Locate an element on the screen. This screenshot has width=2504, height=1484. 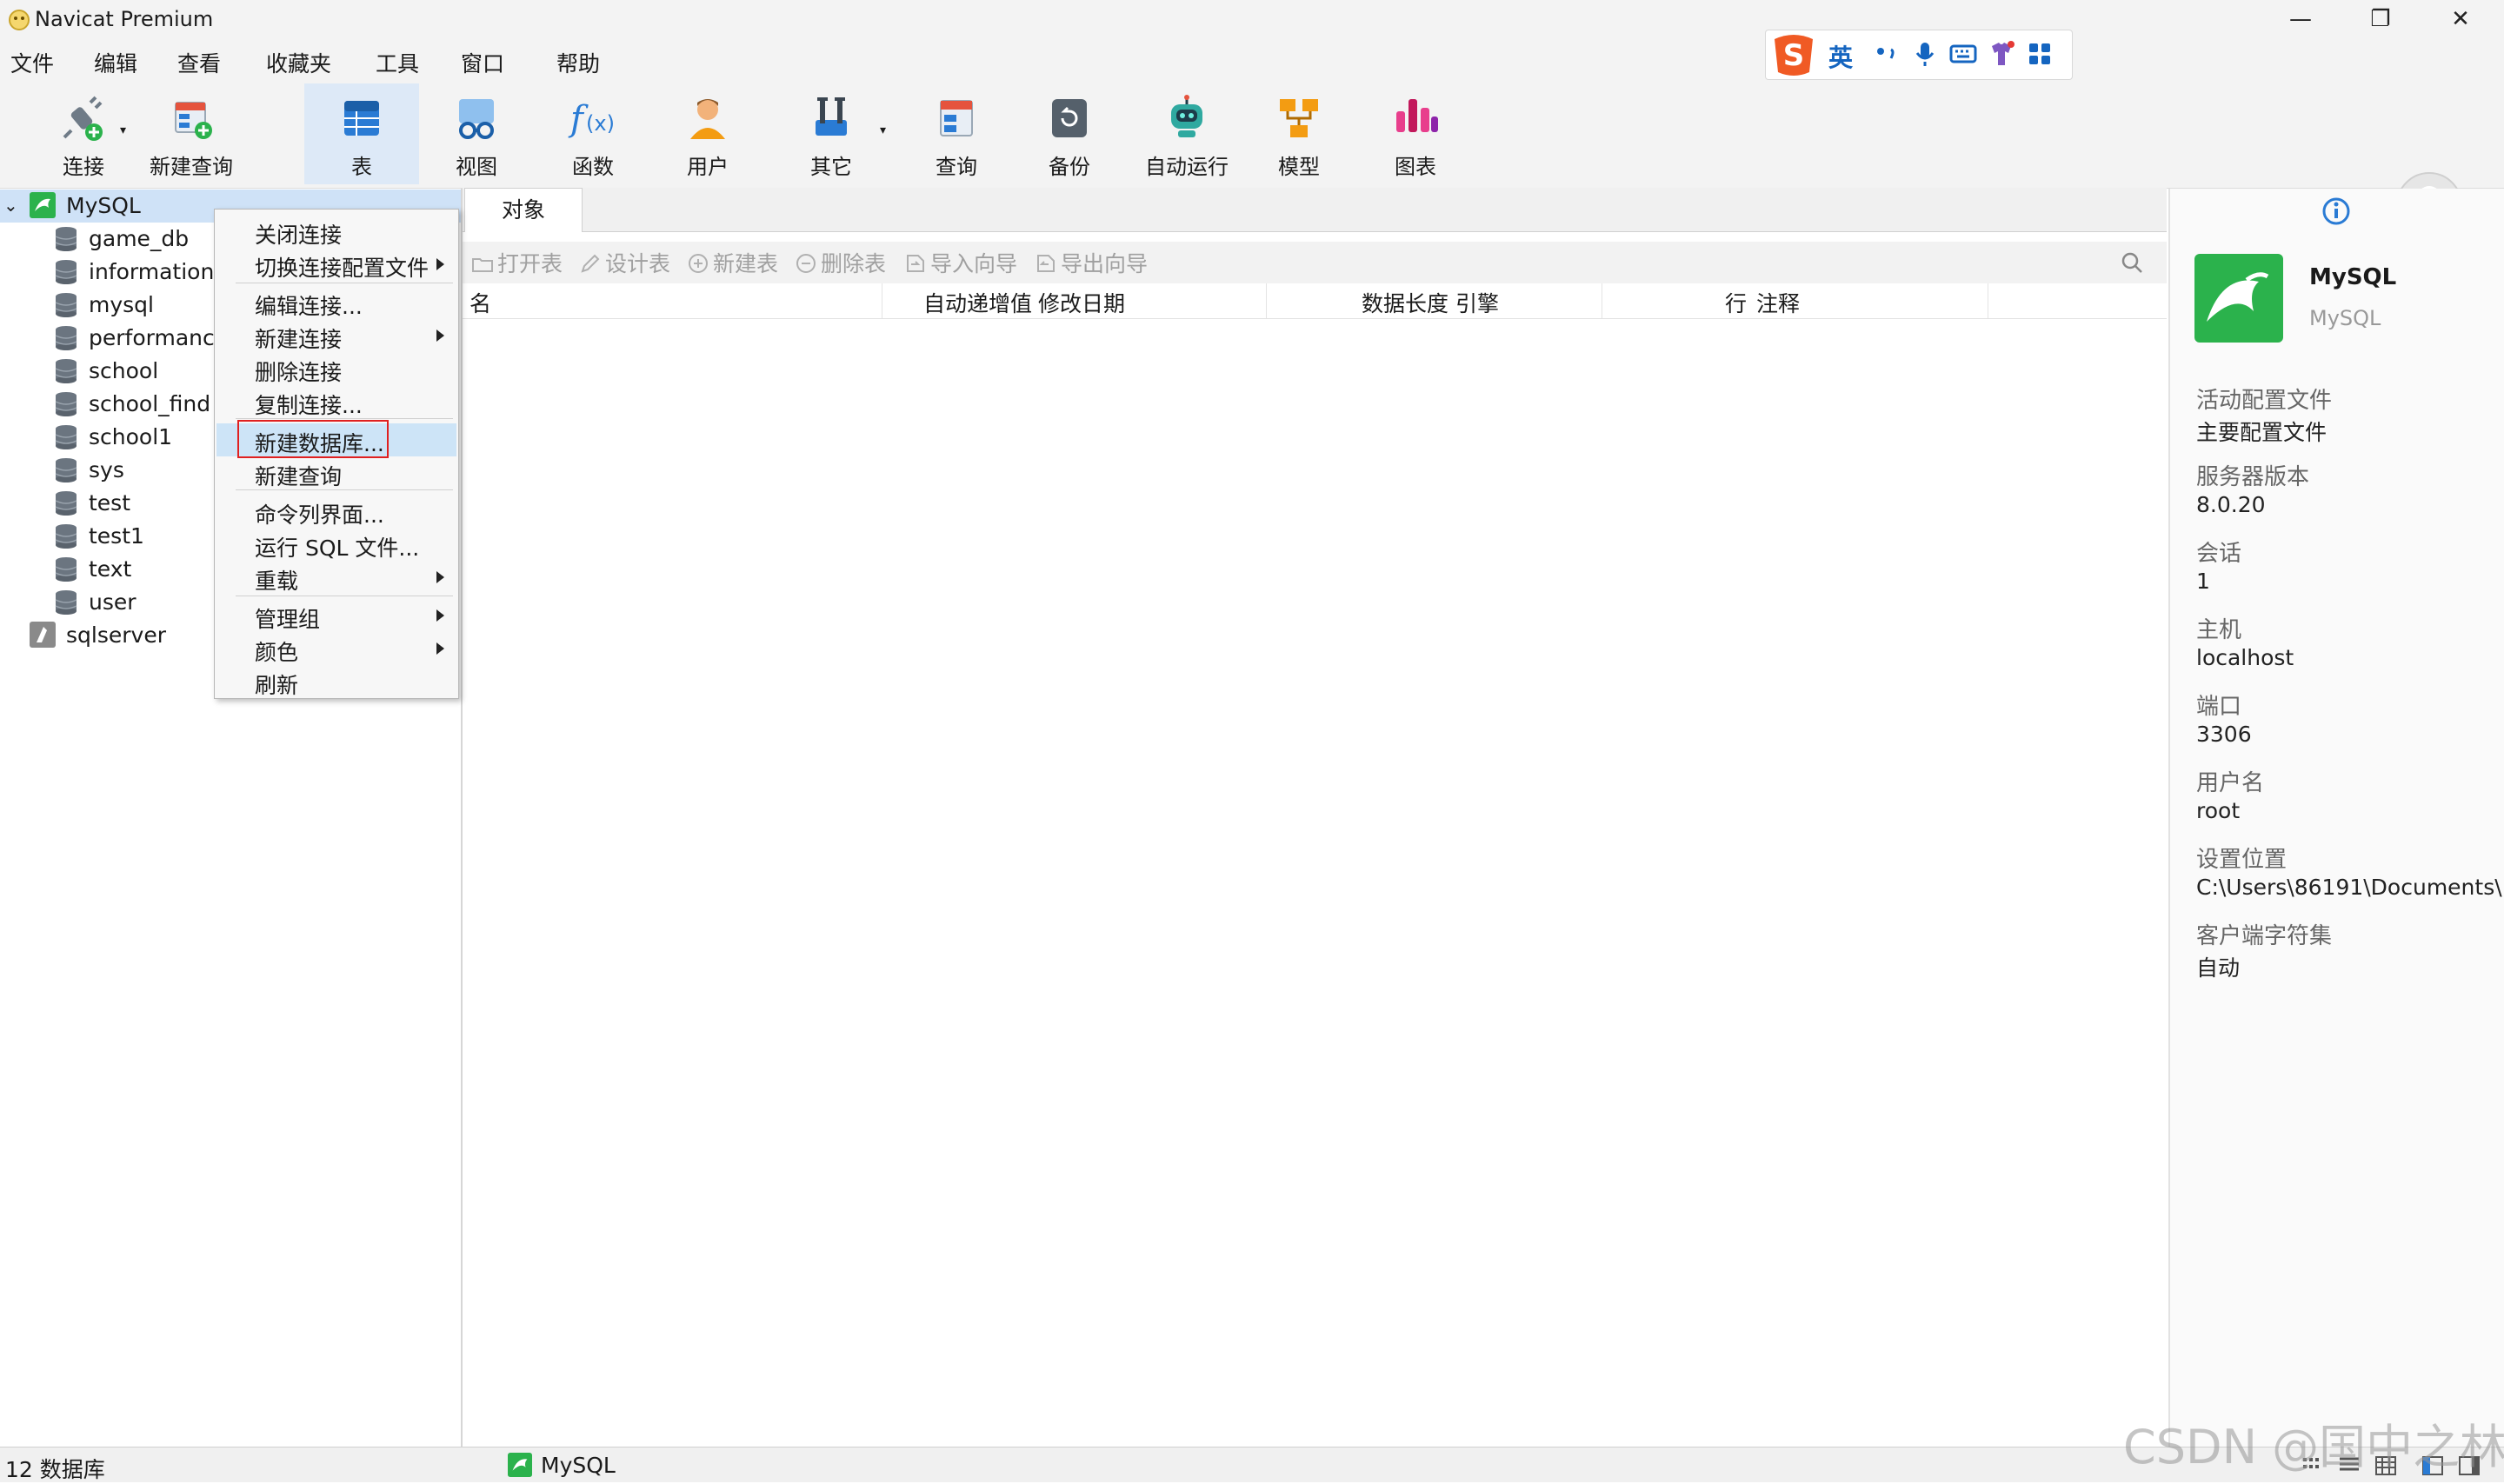
context-menu-item: 删除连接 is located at coordinates (336, 368).